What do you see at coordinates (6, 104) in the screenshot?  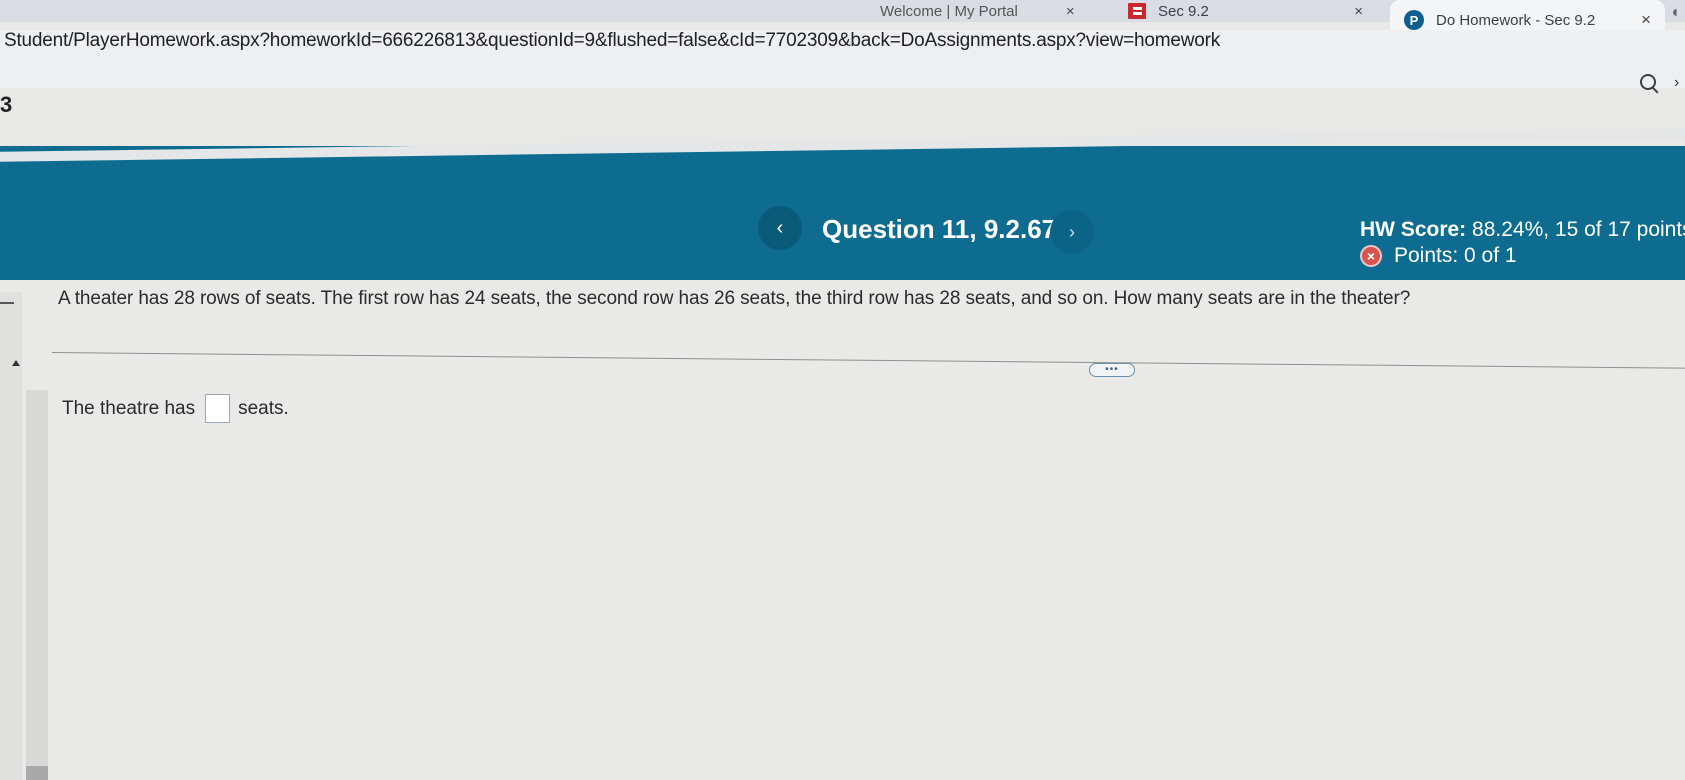 I see `left-page-number: 3` at bounding box center [6, 104].